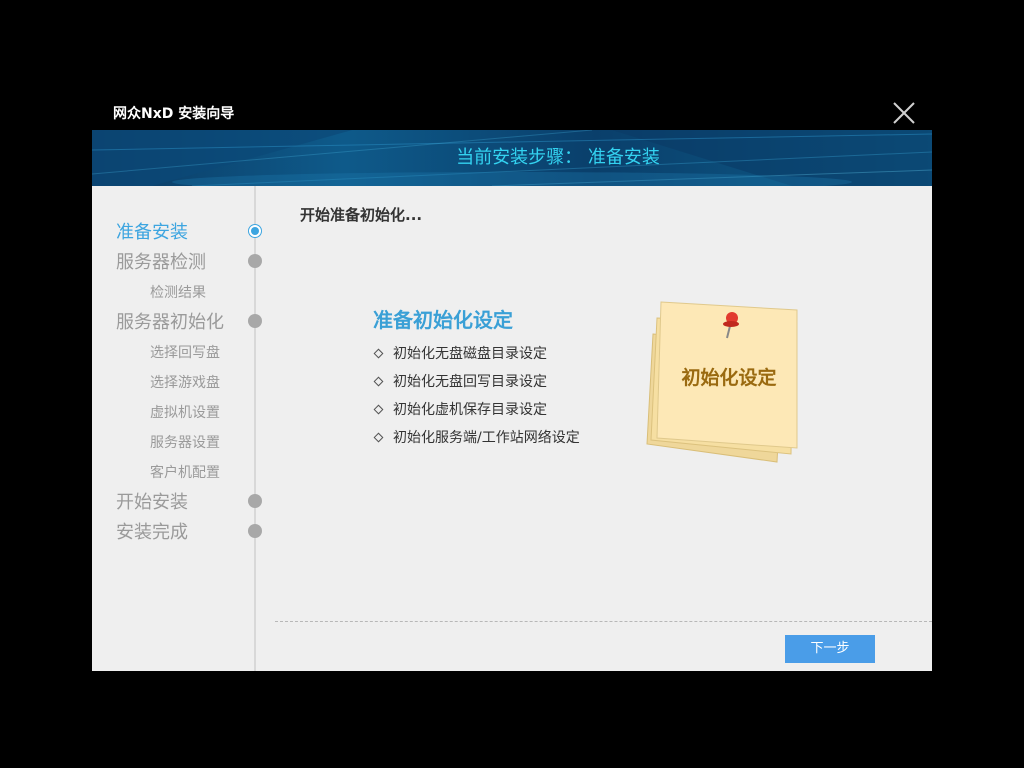  I want to click on window-title: 网众NxD 安装向导, so click(174, 114).